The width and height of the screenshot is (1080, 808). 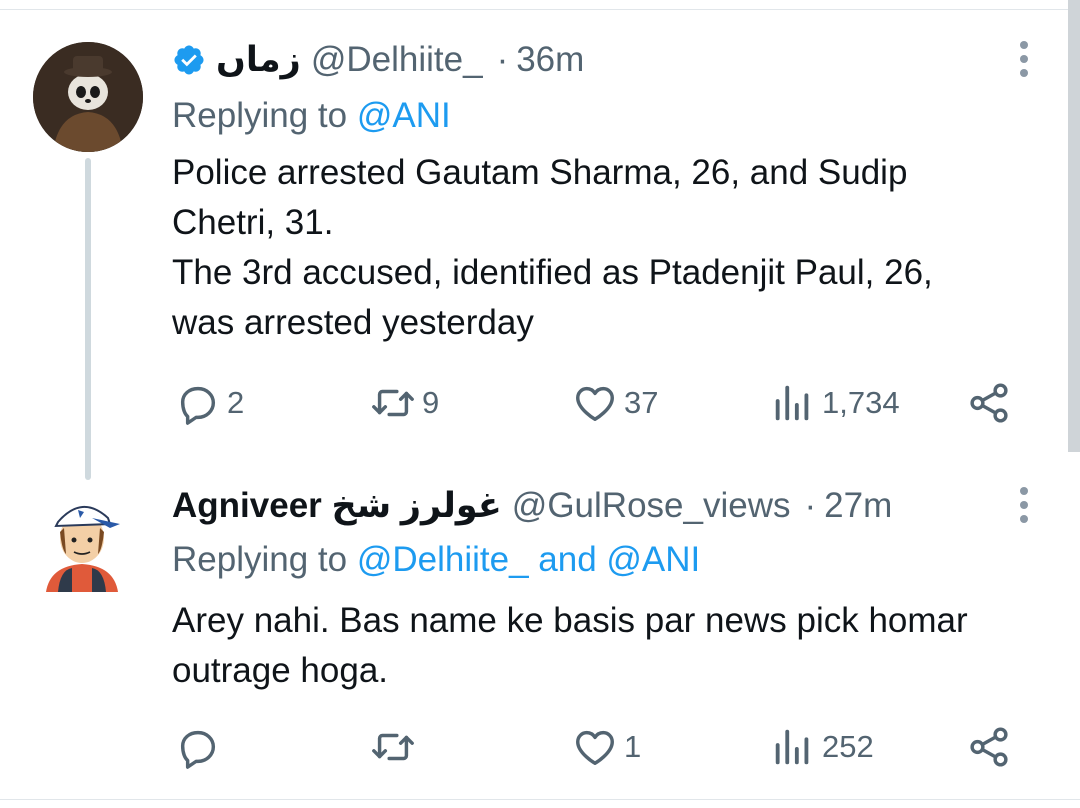 I want to click on bottom-divider, so click(x=540, y=799).